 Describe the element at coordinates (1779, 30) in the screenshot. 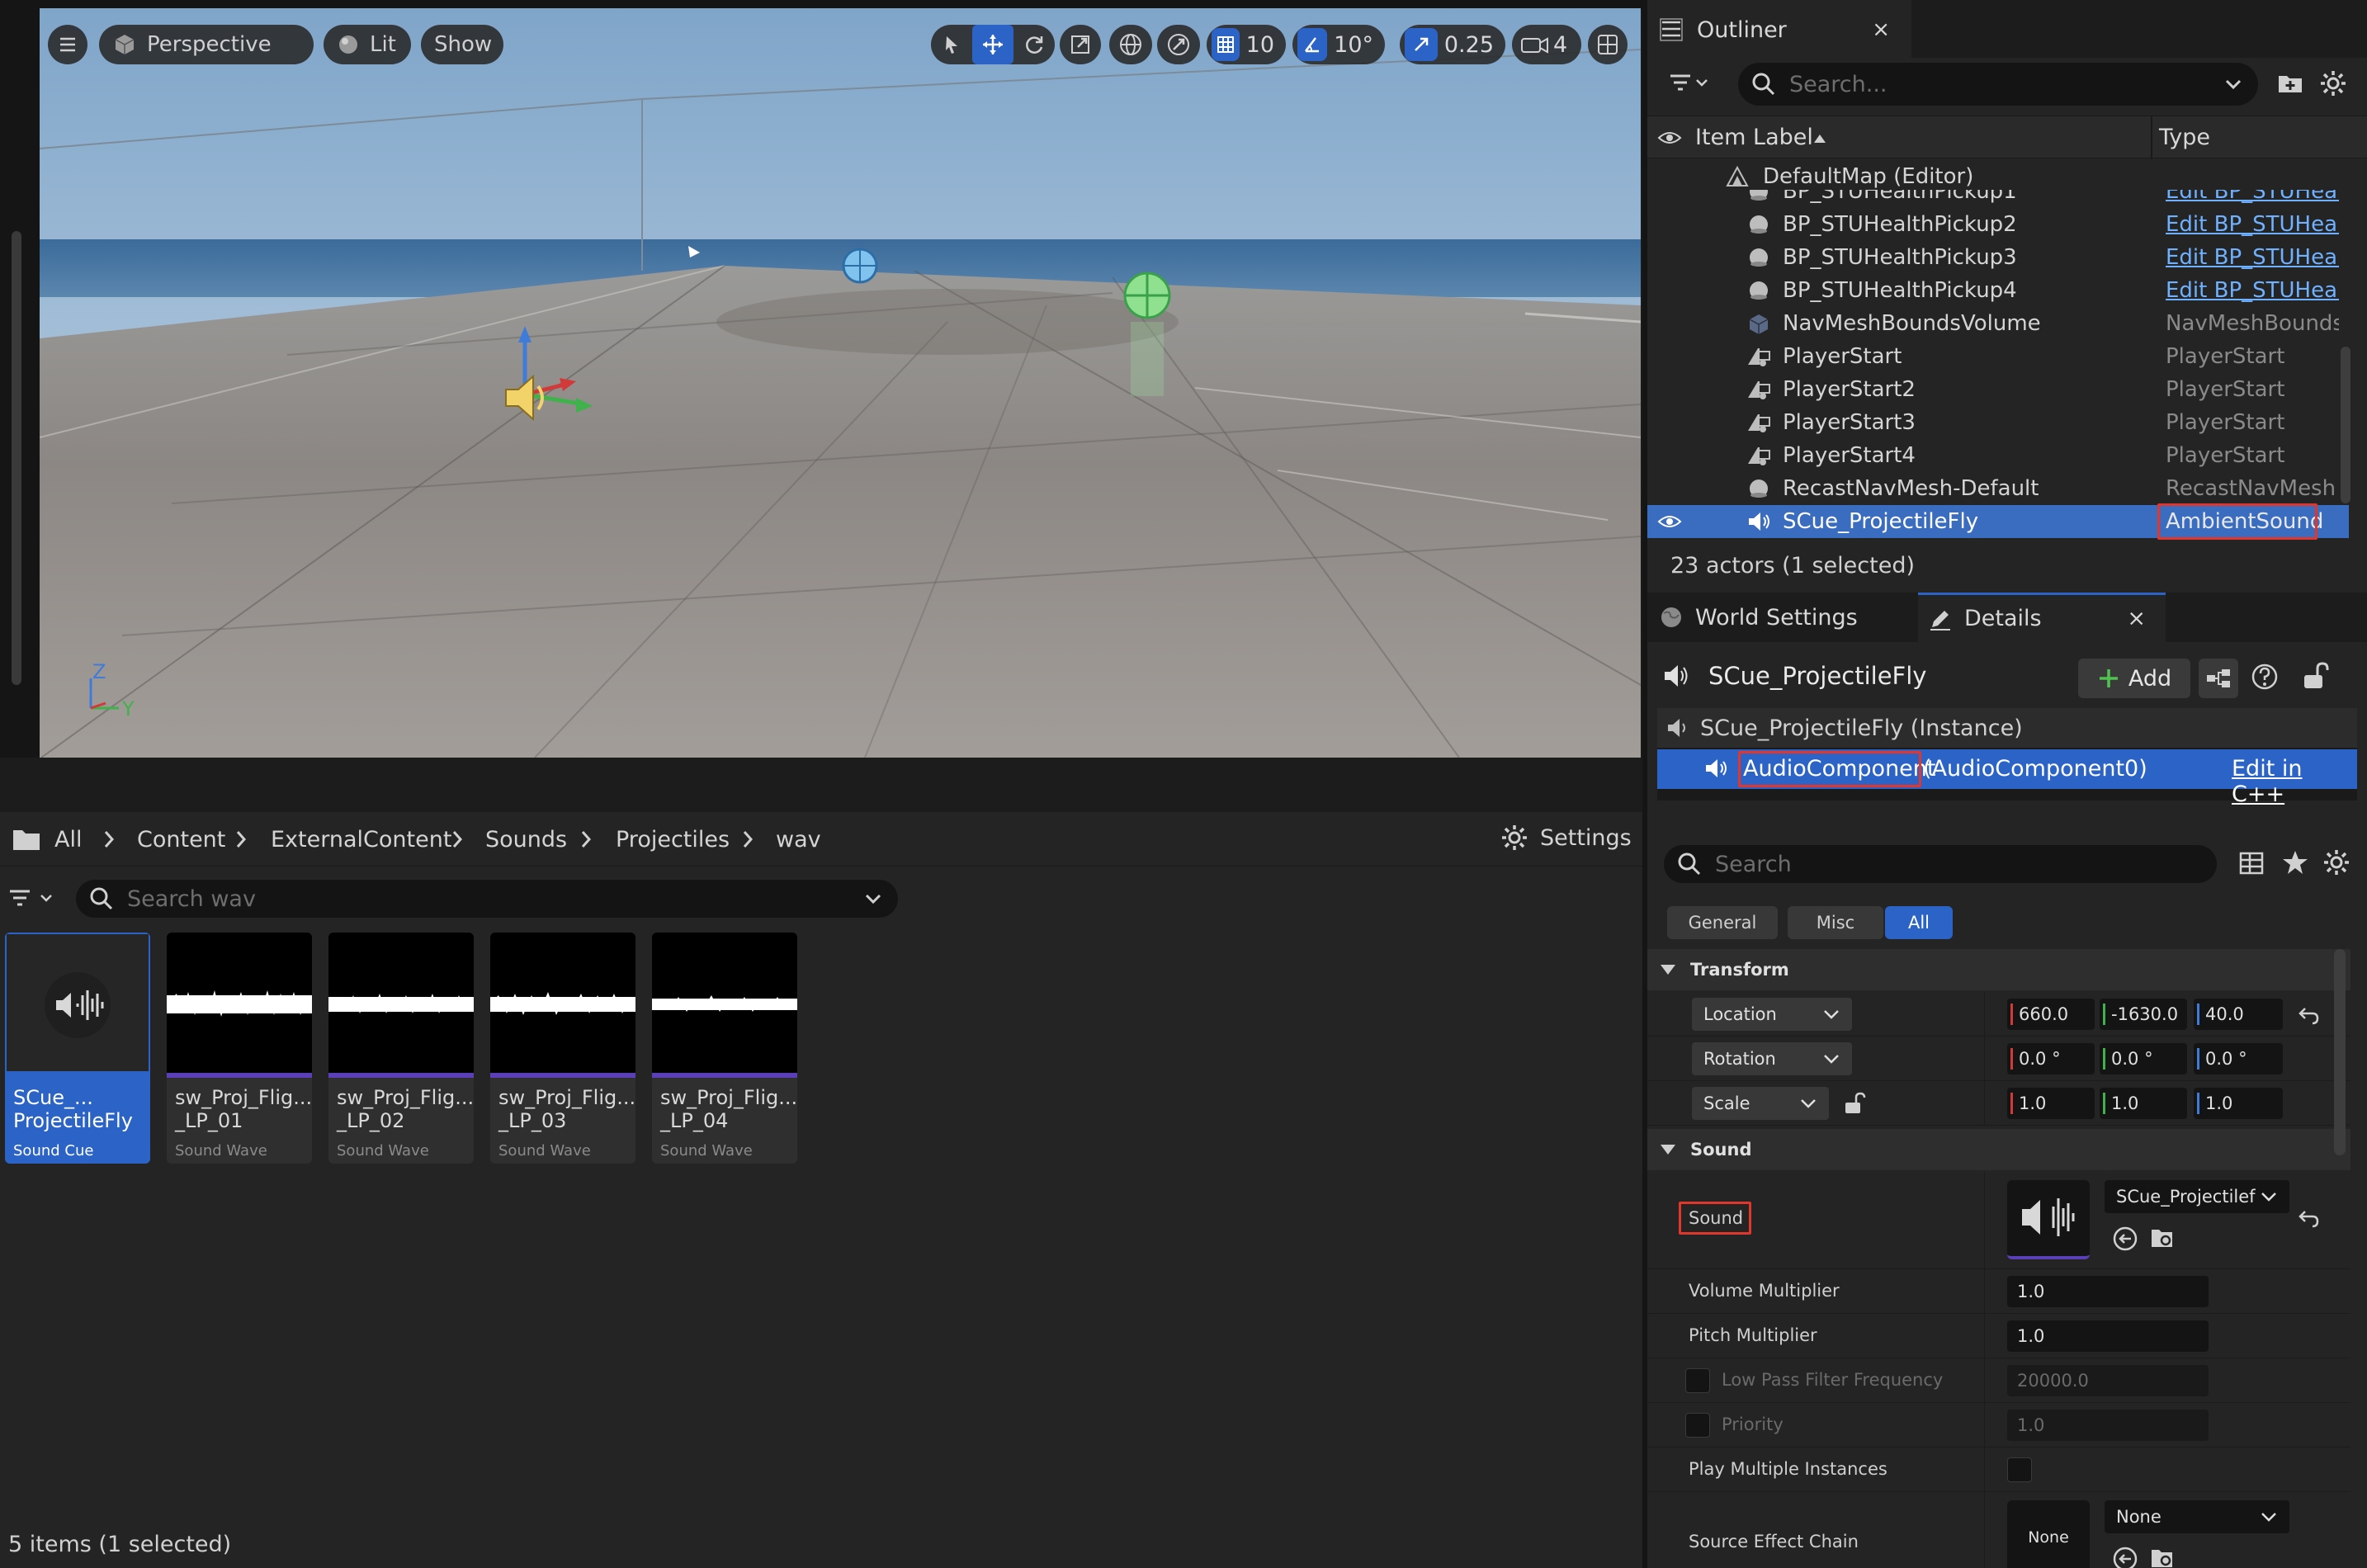

I see `tab-outliner: Outliner ×` at that location.